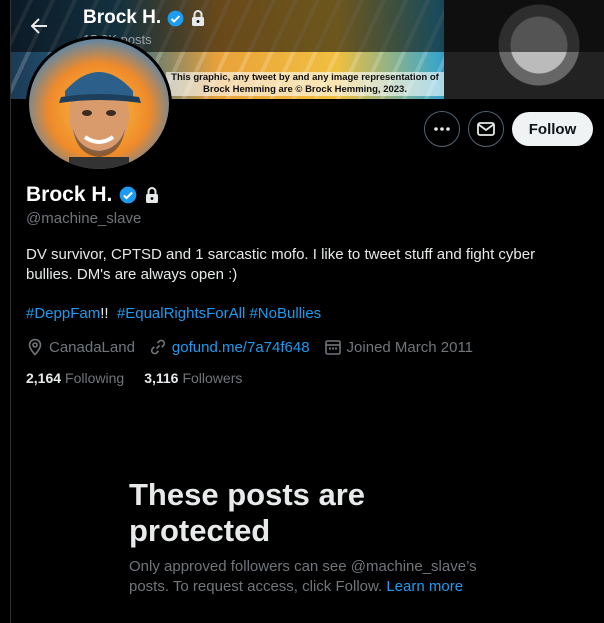 Image resolution: width=604 pixels, height=623 pixels. Describe the element at coordinates (424, 586) in the screenshot. I see `learn-more-link: Learn more` at that location.